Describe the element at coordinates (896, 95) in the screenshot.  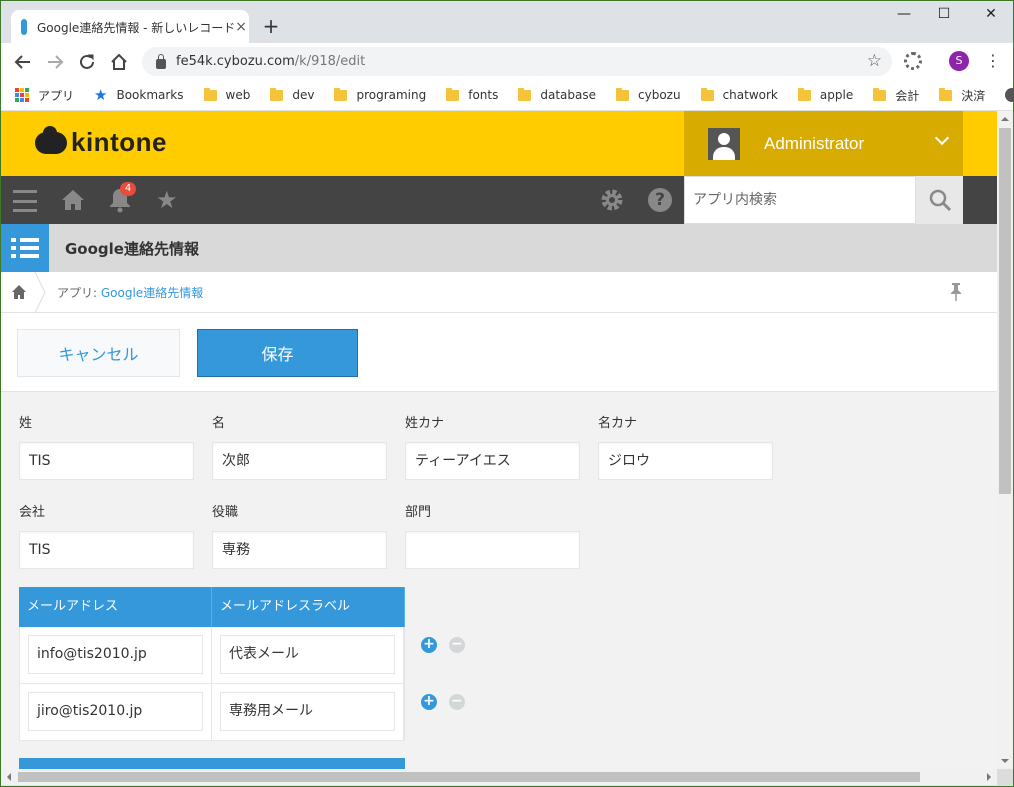
I see `bookmark-folder-accounting: 会計` at that location.